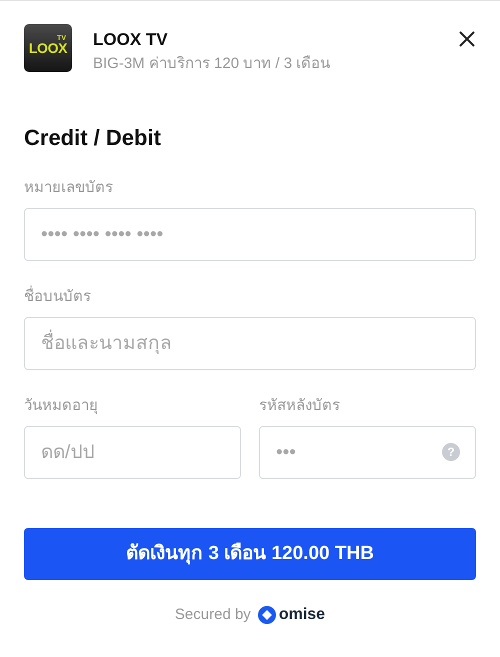  What do you see at coordinates (250, 554) in the screenshot?
I see `pay-button: ตัดเงินทุก 3 เดือน 120.00 THB` at bounding box center [250, 554].